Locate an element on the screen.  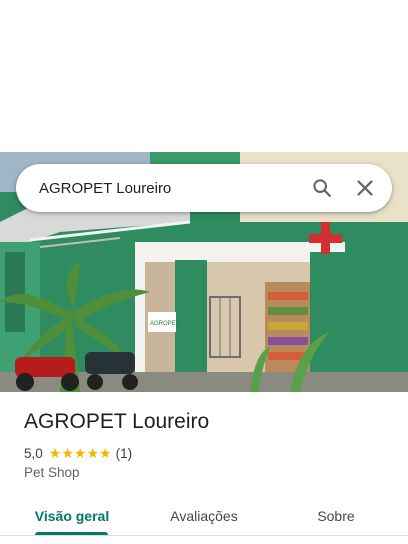
search-bar: AGROPET Loureiro is located at coordinates (204, 188).